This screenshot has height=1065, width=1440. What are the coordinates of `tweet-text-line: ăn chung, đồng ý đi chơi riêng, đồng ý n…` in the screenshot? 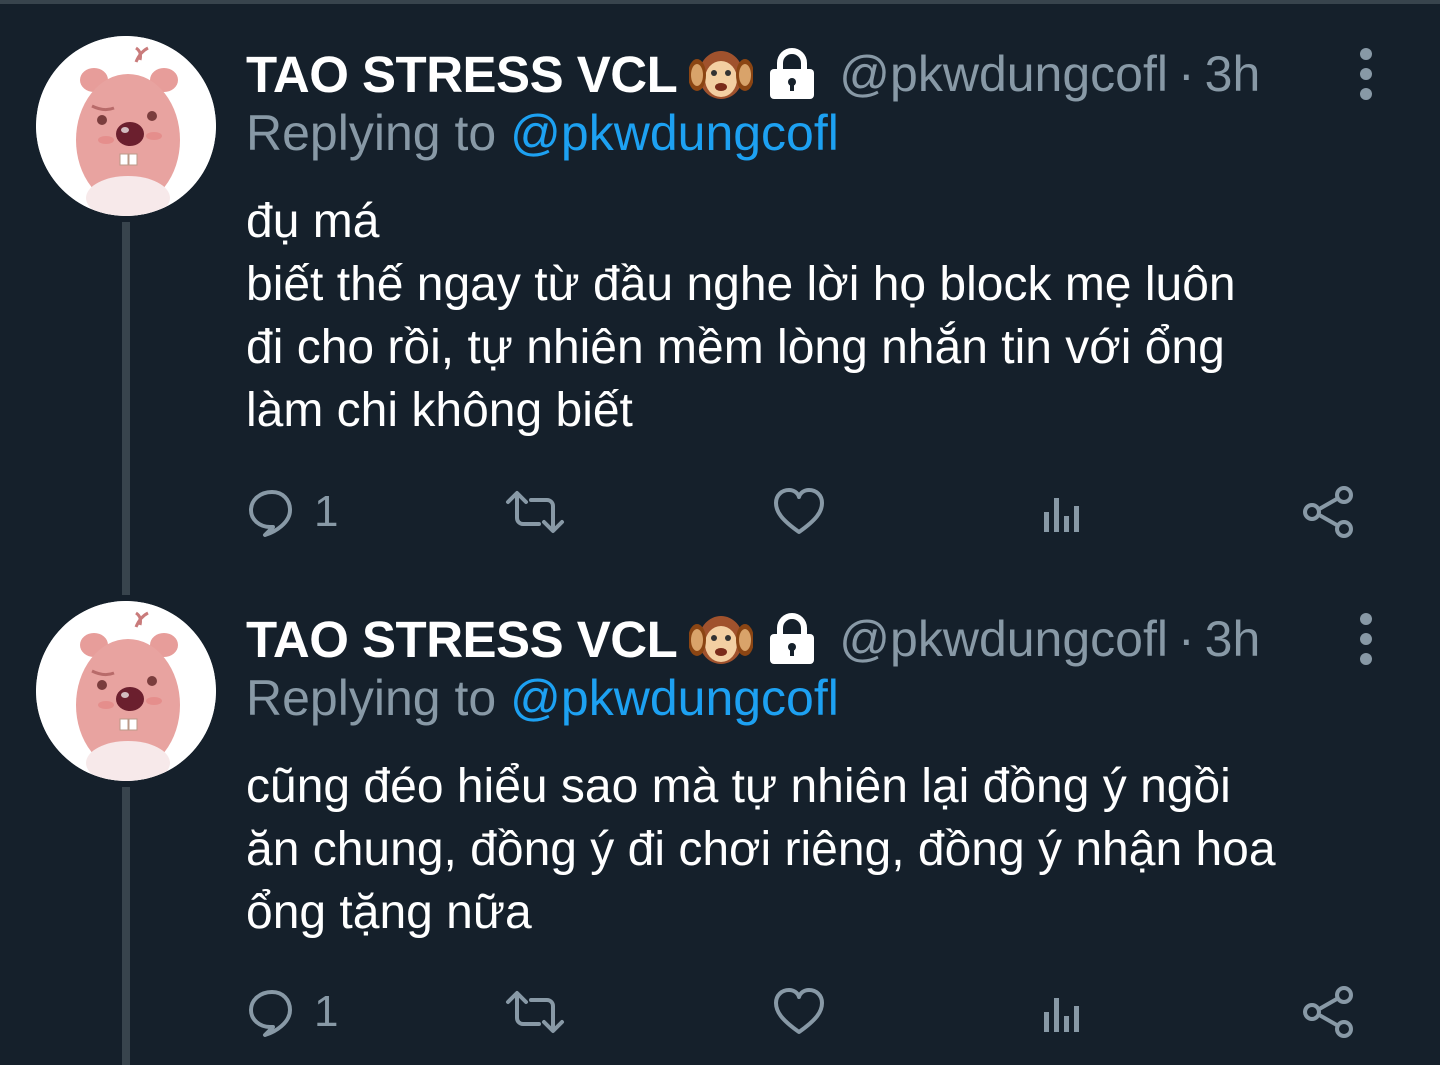 It's located at (761, 849).